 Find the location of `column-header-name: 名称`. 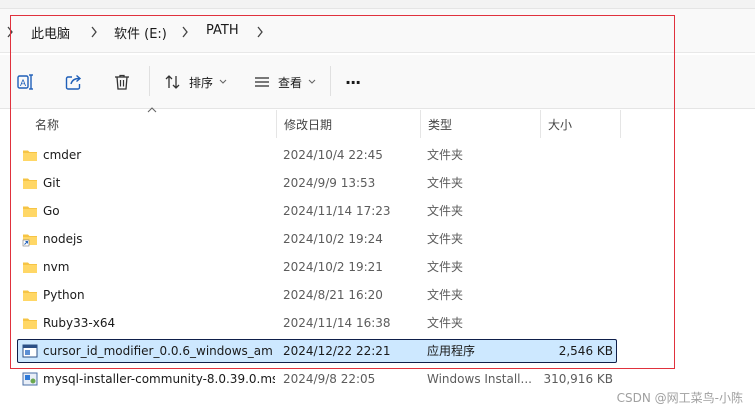

column-header-name: 名称 is located at coordinates (151, 124).